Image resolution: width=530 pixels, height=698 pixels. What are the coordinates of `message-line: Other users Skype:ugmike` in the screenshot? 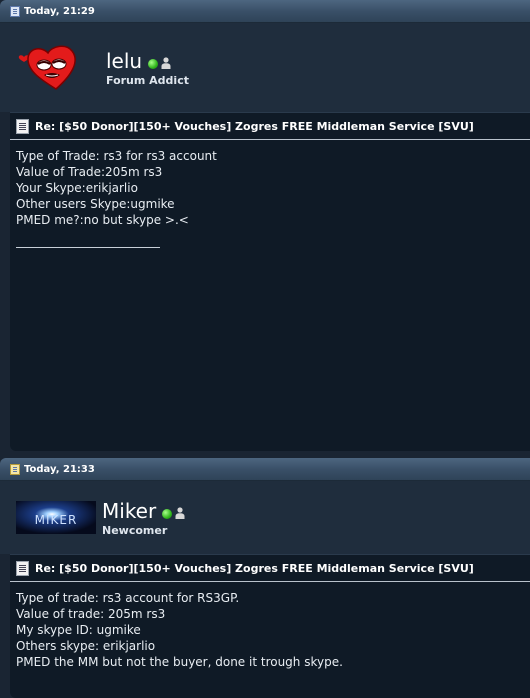 It's located at (95, 204).